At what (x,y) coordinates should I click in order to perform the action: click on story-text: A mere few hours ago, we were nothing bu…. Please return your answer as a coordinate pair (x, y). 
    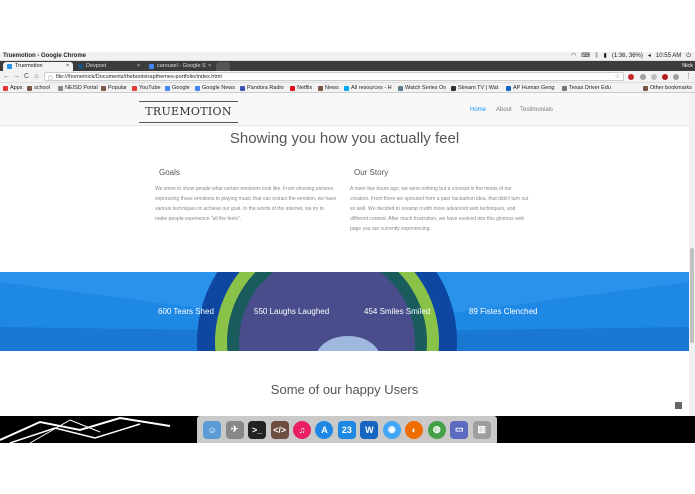
    Looking at the image, I should click on (439, 209).